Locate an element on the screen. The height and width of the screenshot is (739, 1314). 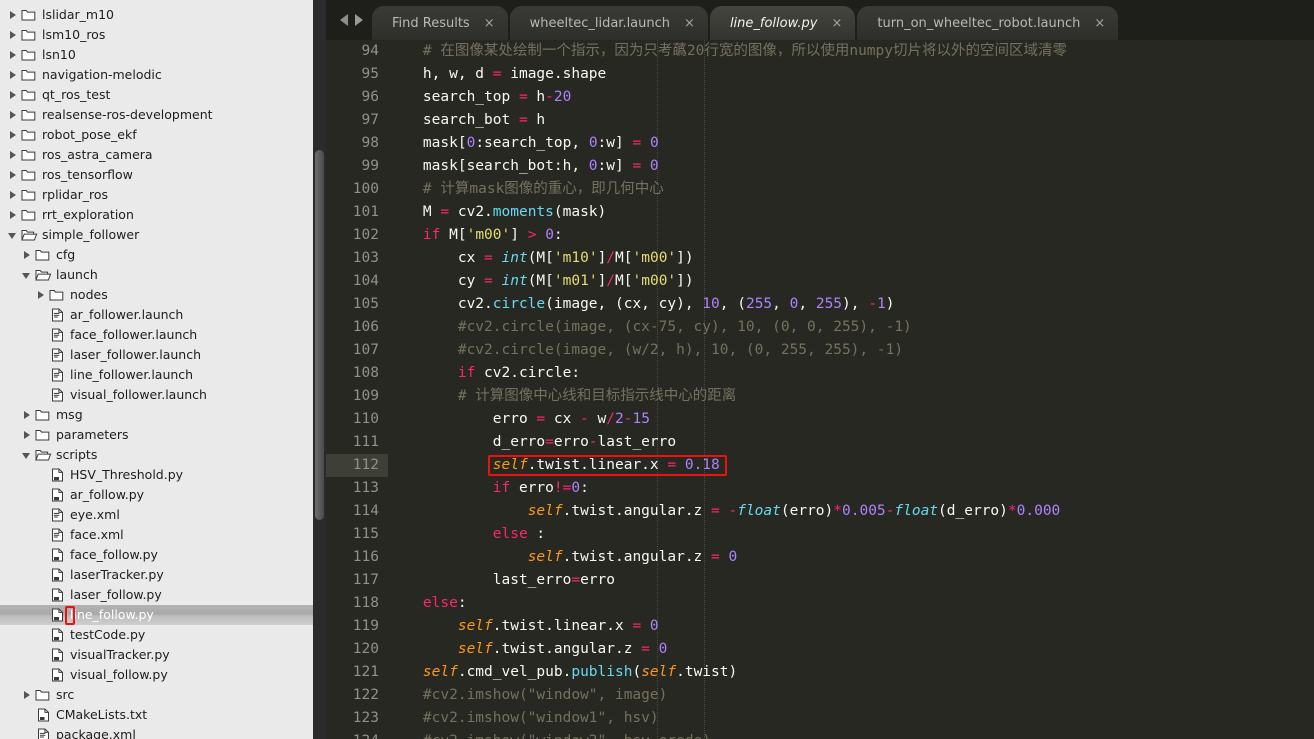
code-line: cy = int(M['m01']/M['m00']) is located at coordinates (851, 281).